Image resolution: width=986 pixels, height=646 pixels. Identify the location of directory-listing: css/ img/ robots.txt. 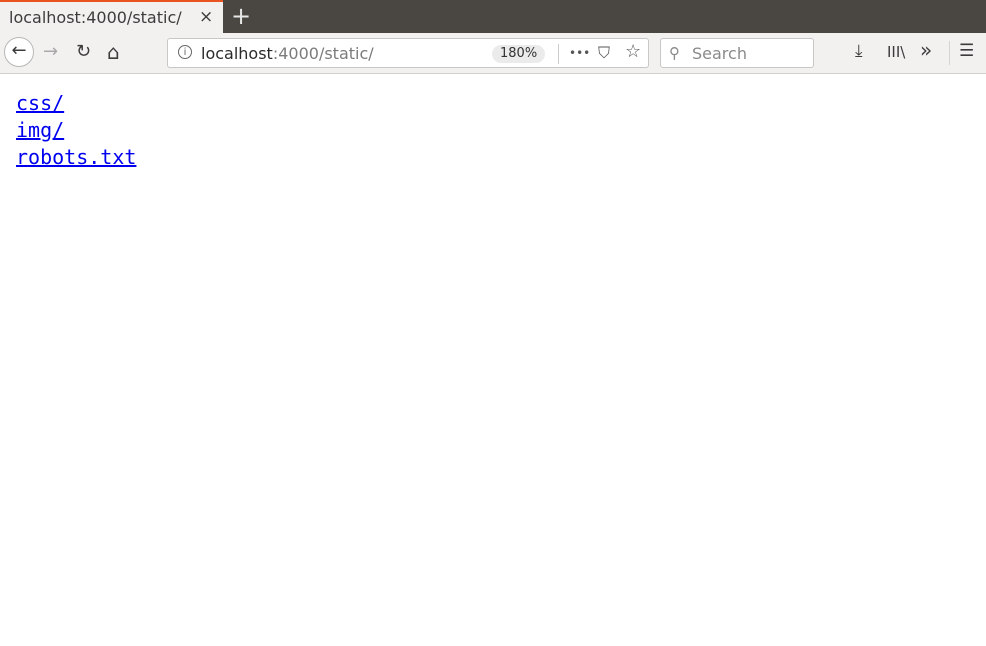
(76, 130).